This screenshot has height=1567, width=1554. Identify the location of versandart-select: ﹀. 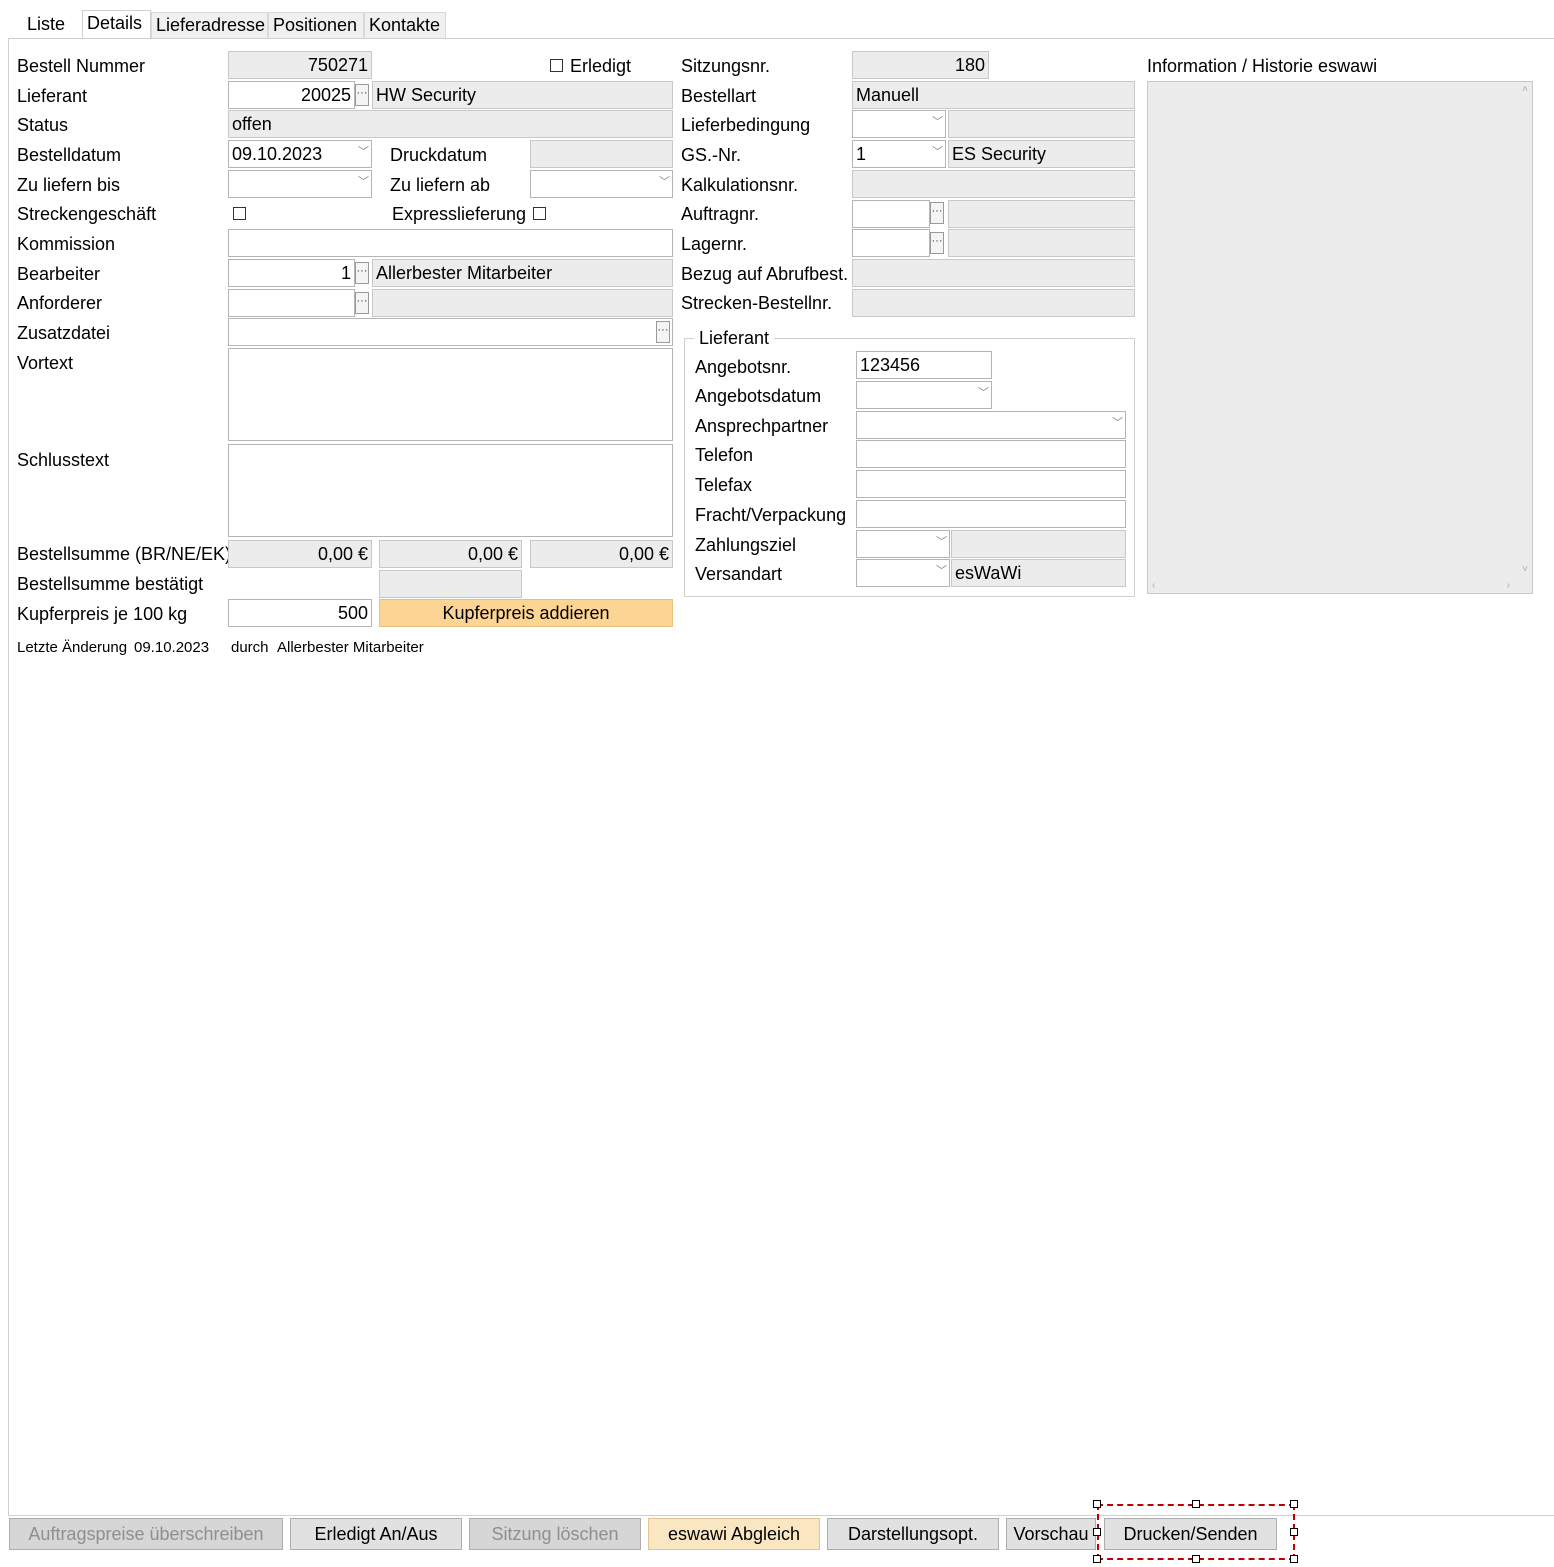
(903, 573).